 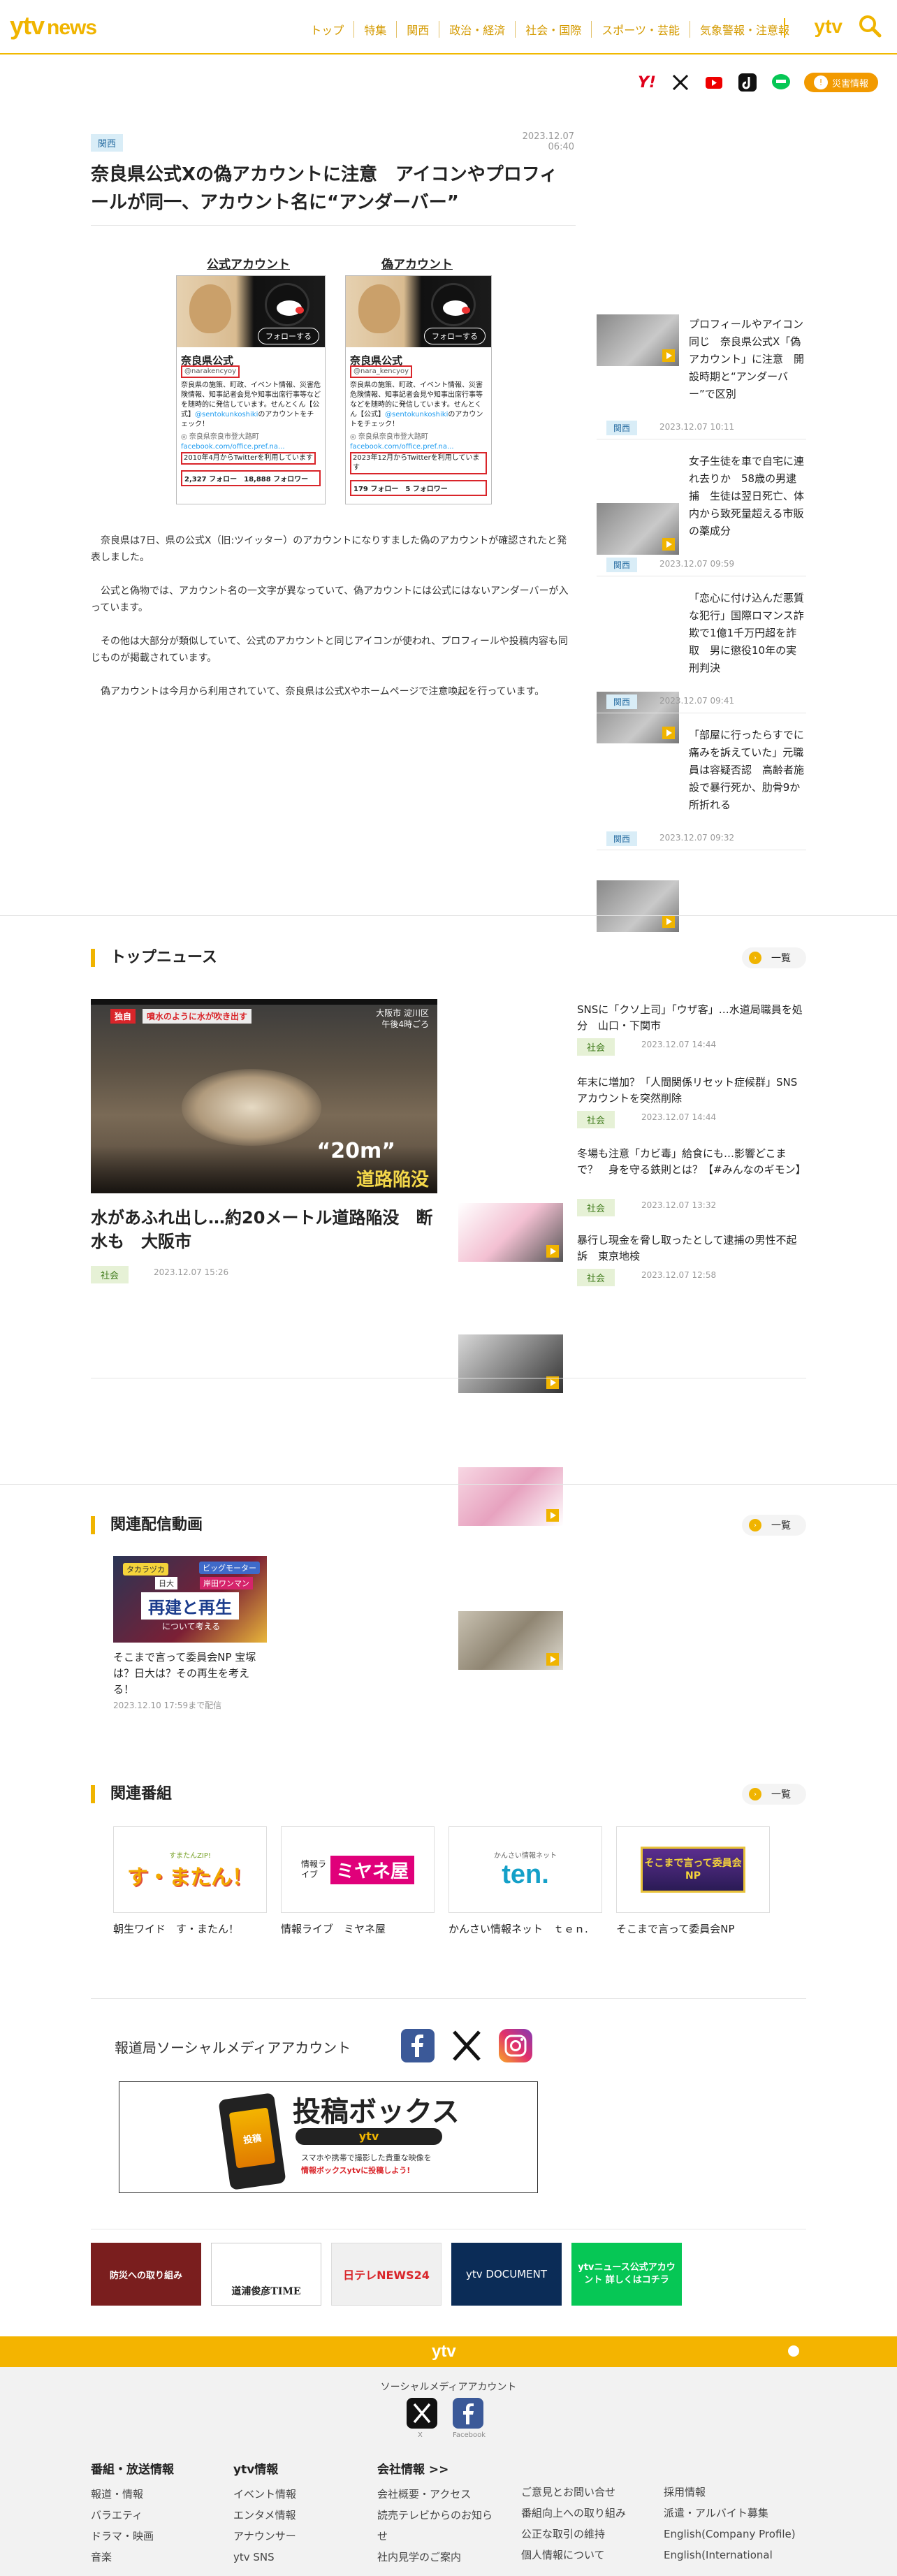 I want to click on footer-link: エンタメ情報, so click(x=264, y=2515).